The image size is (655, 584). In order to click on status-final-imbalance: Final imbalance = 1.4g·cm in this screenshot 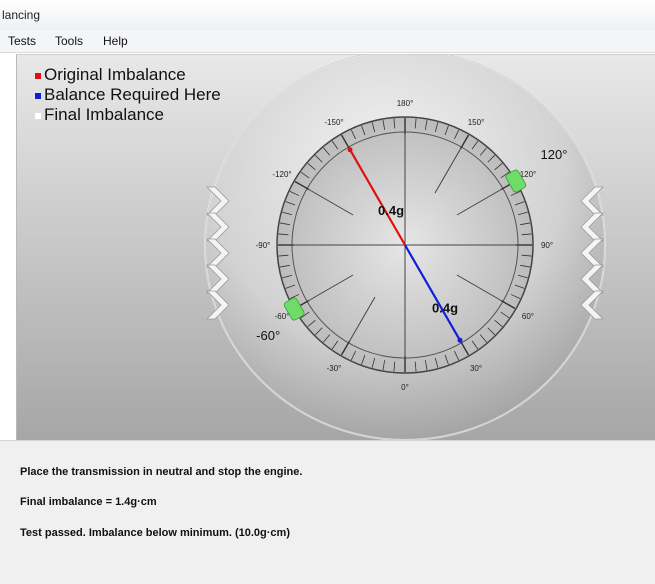, I will do `click(88, 502)`.